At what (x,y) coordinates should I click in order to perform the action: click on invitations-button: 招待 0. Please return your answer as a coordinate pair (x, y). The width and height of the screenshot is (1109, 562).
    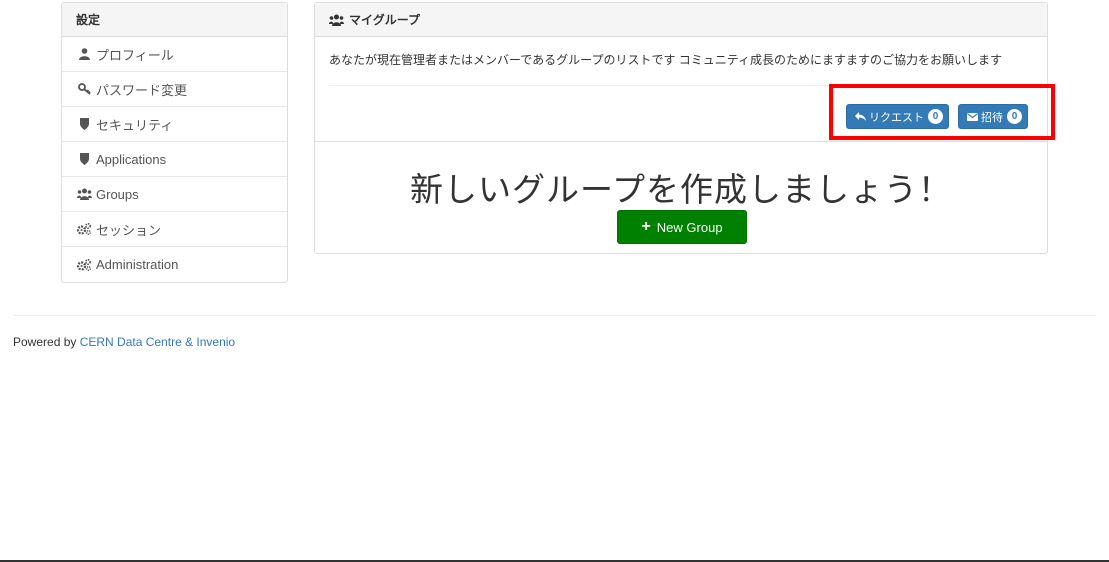
    Looking at the image, I should click on (993, 116).